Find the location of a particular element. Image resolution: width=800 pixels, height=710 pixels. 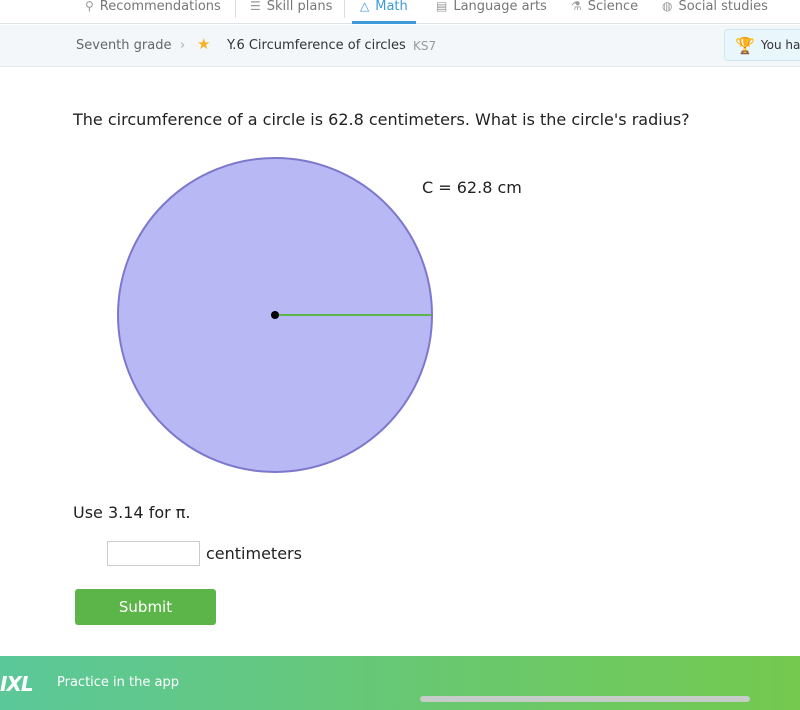

circumference-label: C = 62.8 cm is located at coordinates (472, 187).